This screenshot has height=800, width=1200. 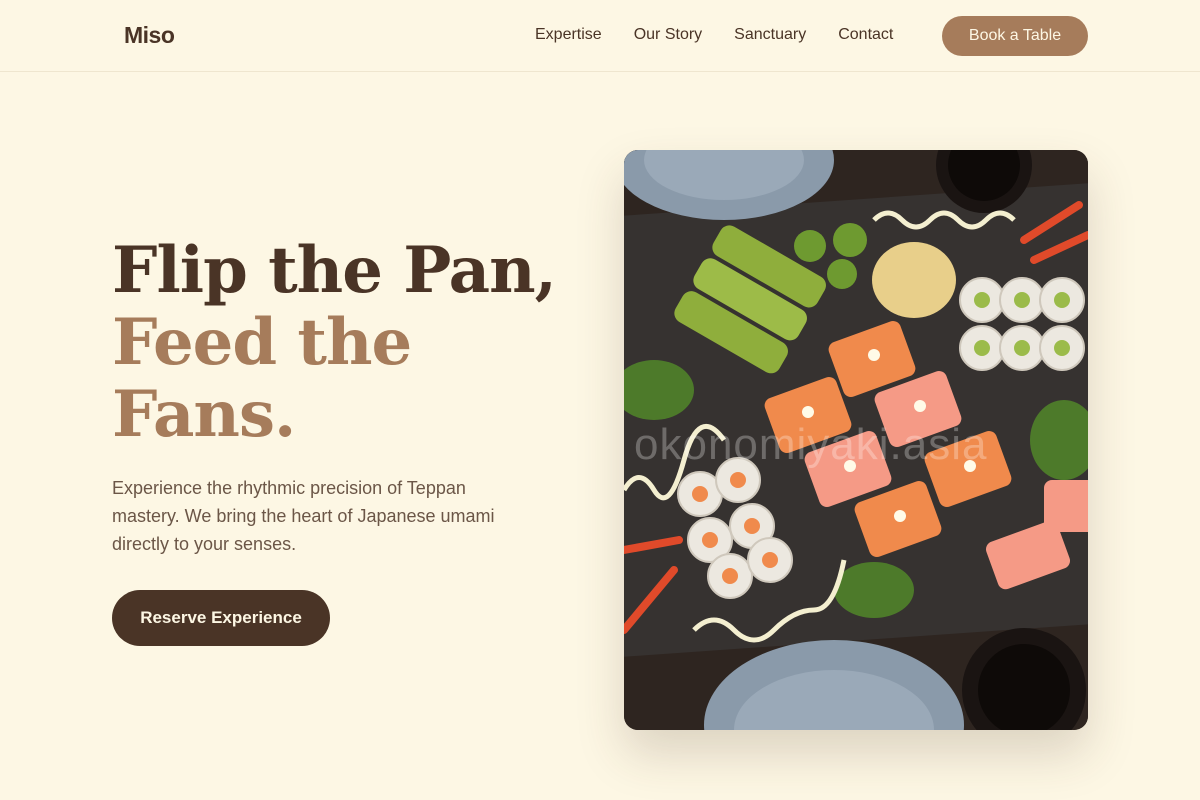 I want to click on reserve-experience-button: Reserve Experience, so click(x=221, y=618).